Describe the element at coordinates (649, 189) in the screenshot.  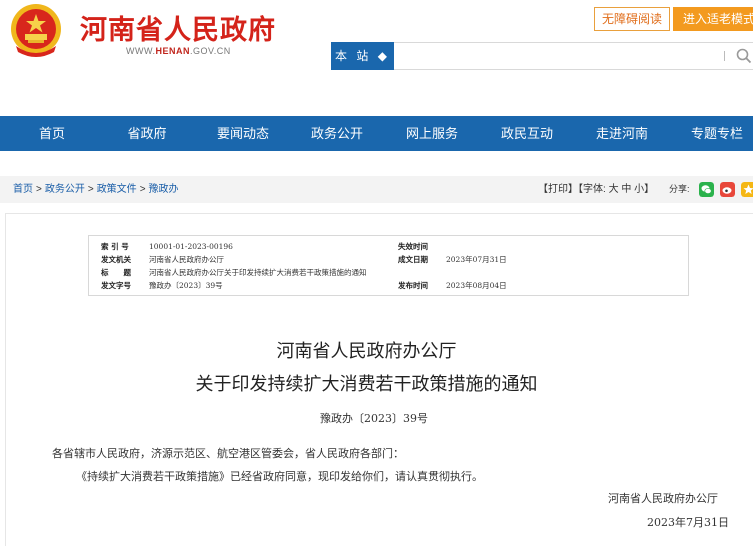
I see `font-size-suffix: 】` at that location.